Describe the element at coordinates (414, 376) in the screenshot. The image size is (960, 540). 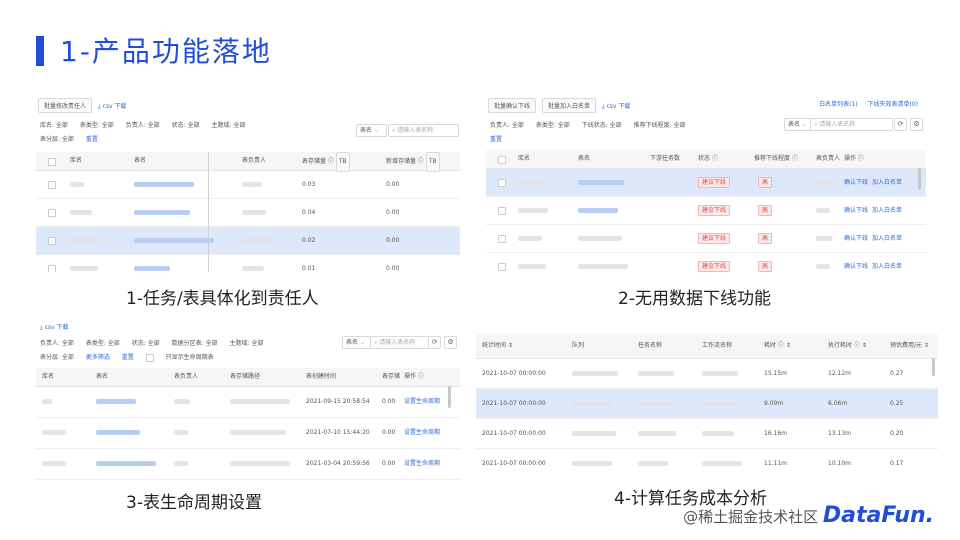
I see `col-actions: 操作 ⓘ` at that location.